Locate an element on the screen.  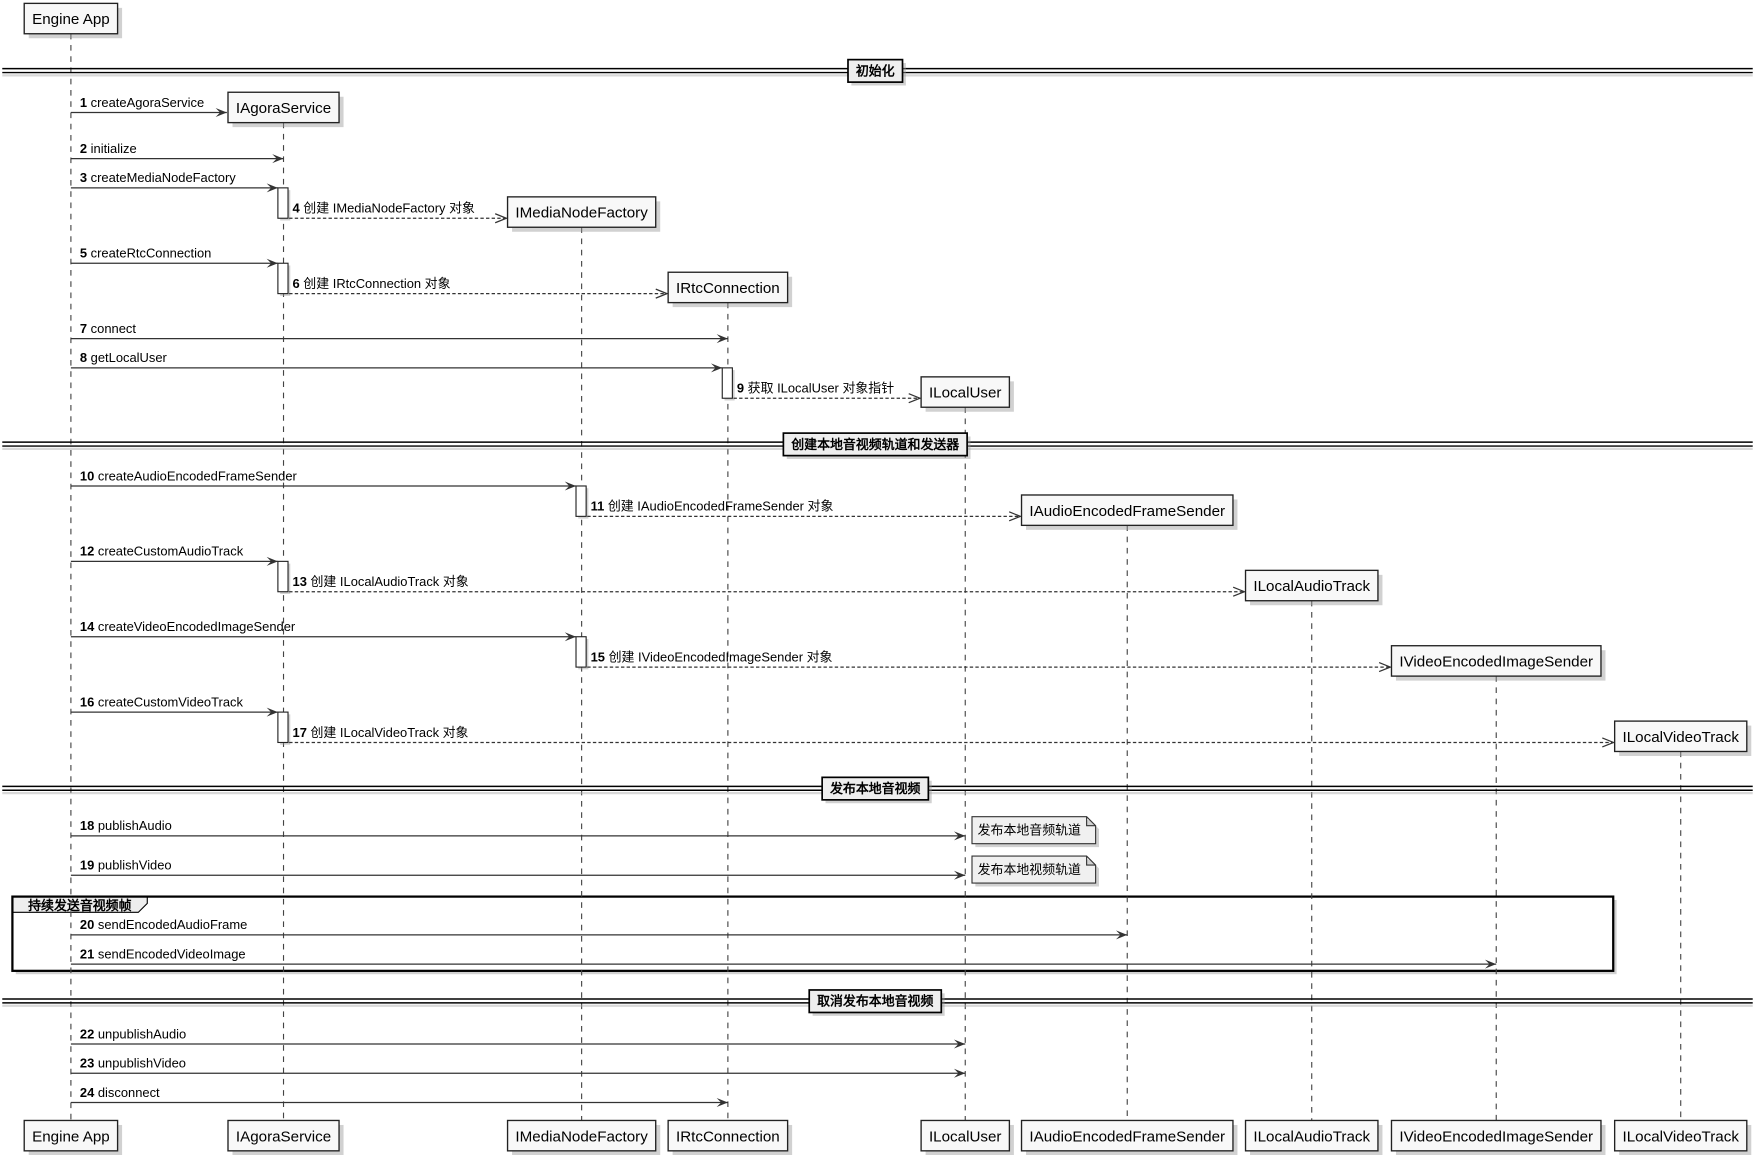
message-label: 13 创建 ILocalAudioTrack 对象 is located at coordinates (381, 581).